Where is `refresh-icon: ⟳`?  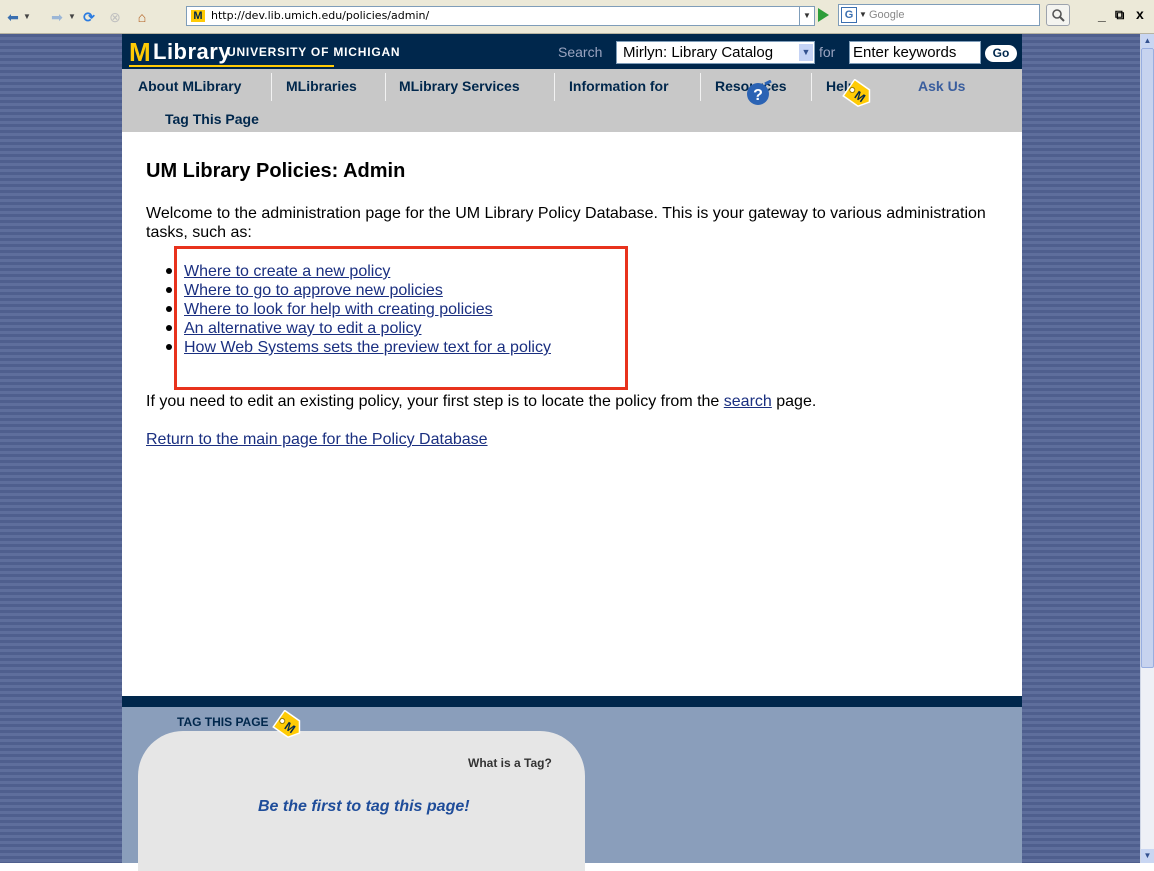
refresh-icon: ⟳ is located at coordinates (89, 17).